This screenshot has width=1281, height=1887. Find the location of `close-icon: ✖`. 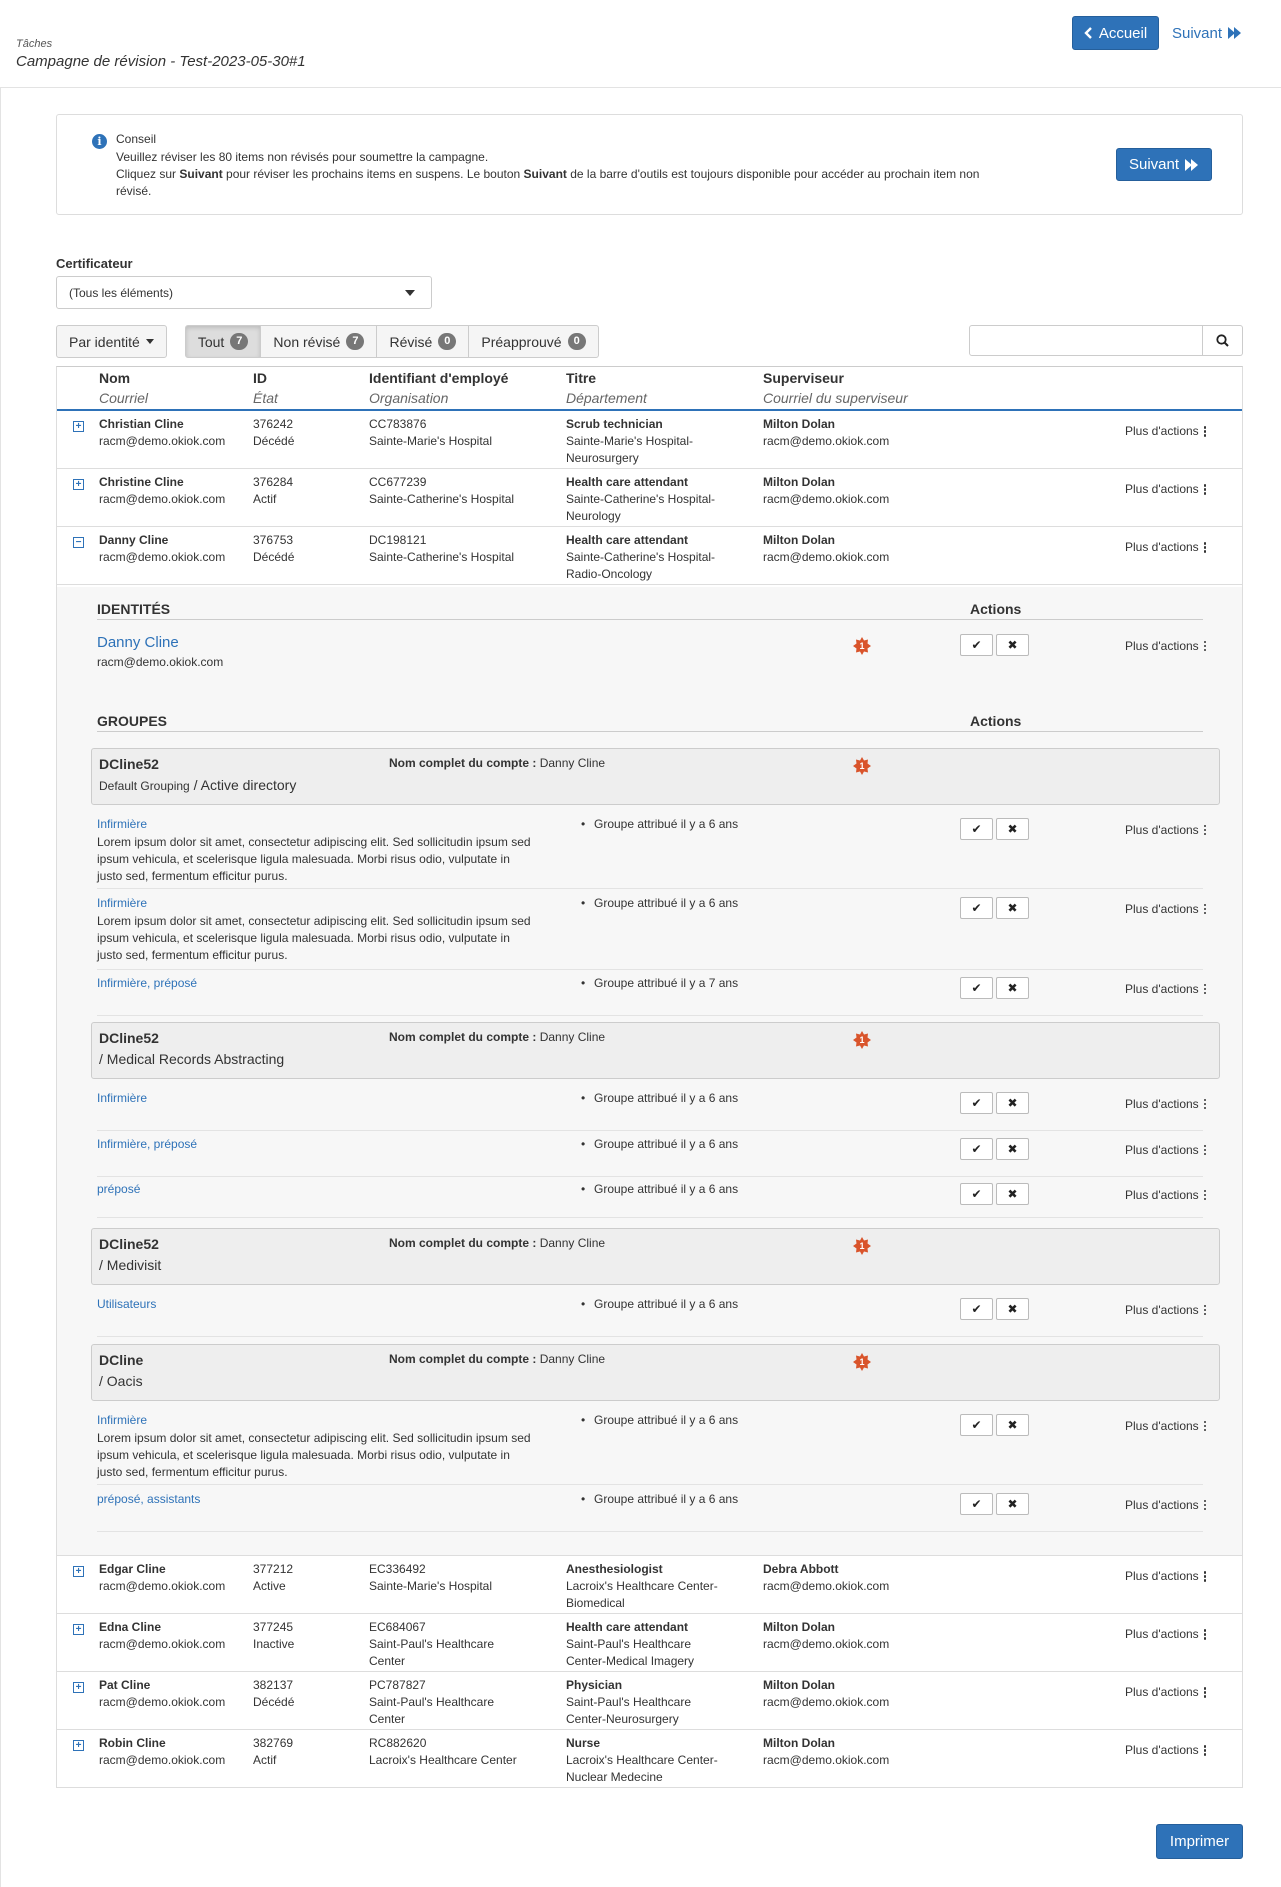

close-icon: ✖ is located at coordinates (1012, 1103).